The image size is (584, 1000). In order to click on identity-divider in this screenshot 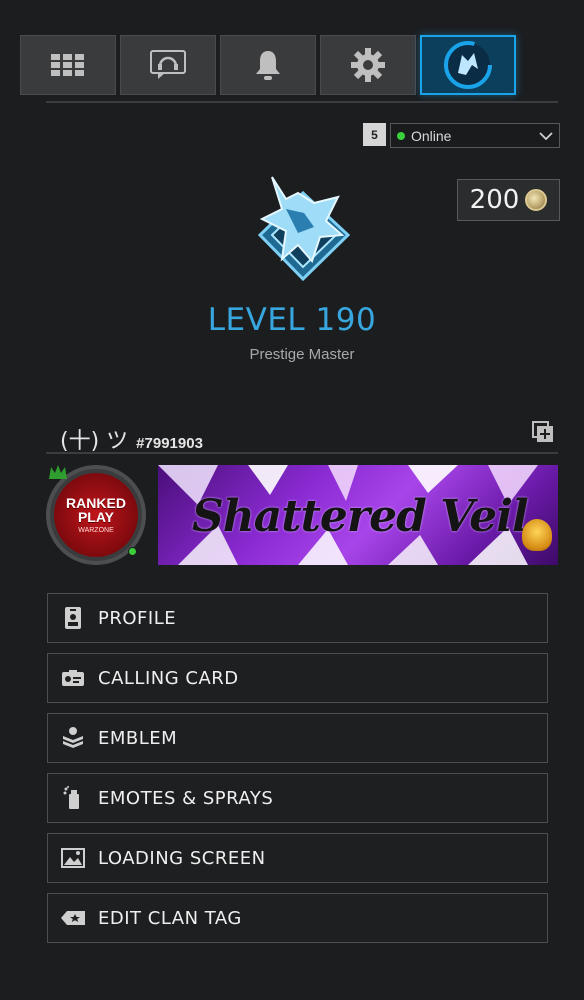, I will do `click(302, 453)`.